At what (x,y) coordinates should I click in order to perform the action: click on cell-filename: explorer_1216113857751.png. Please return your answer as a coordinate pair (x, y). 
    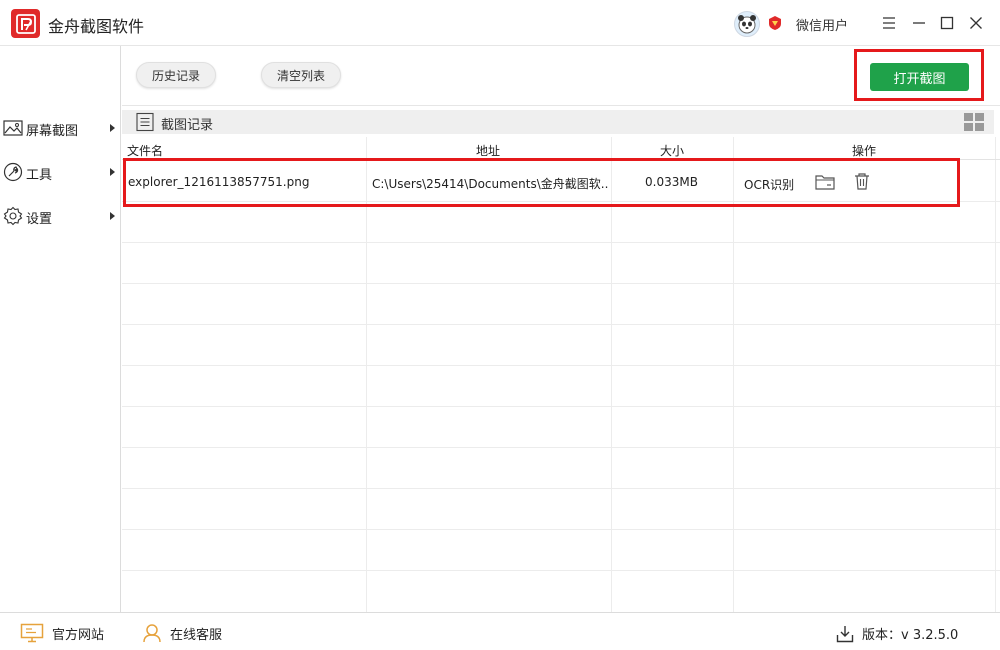
    Looking at the image, I should click on (219, 182).